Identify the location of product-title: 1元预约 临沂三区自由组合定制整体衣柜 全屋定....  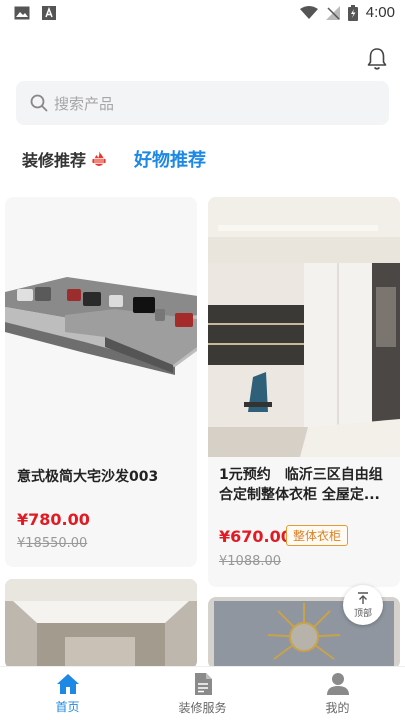
(301, 485).